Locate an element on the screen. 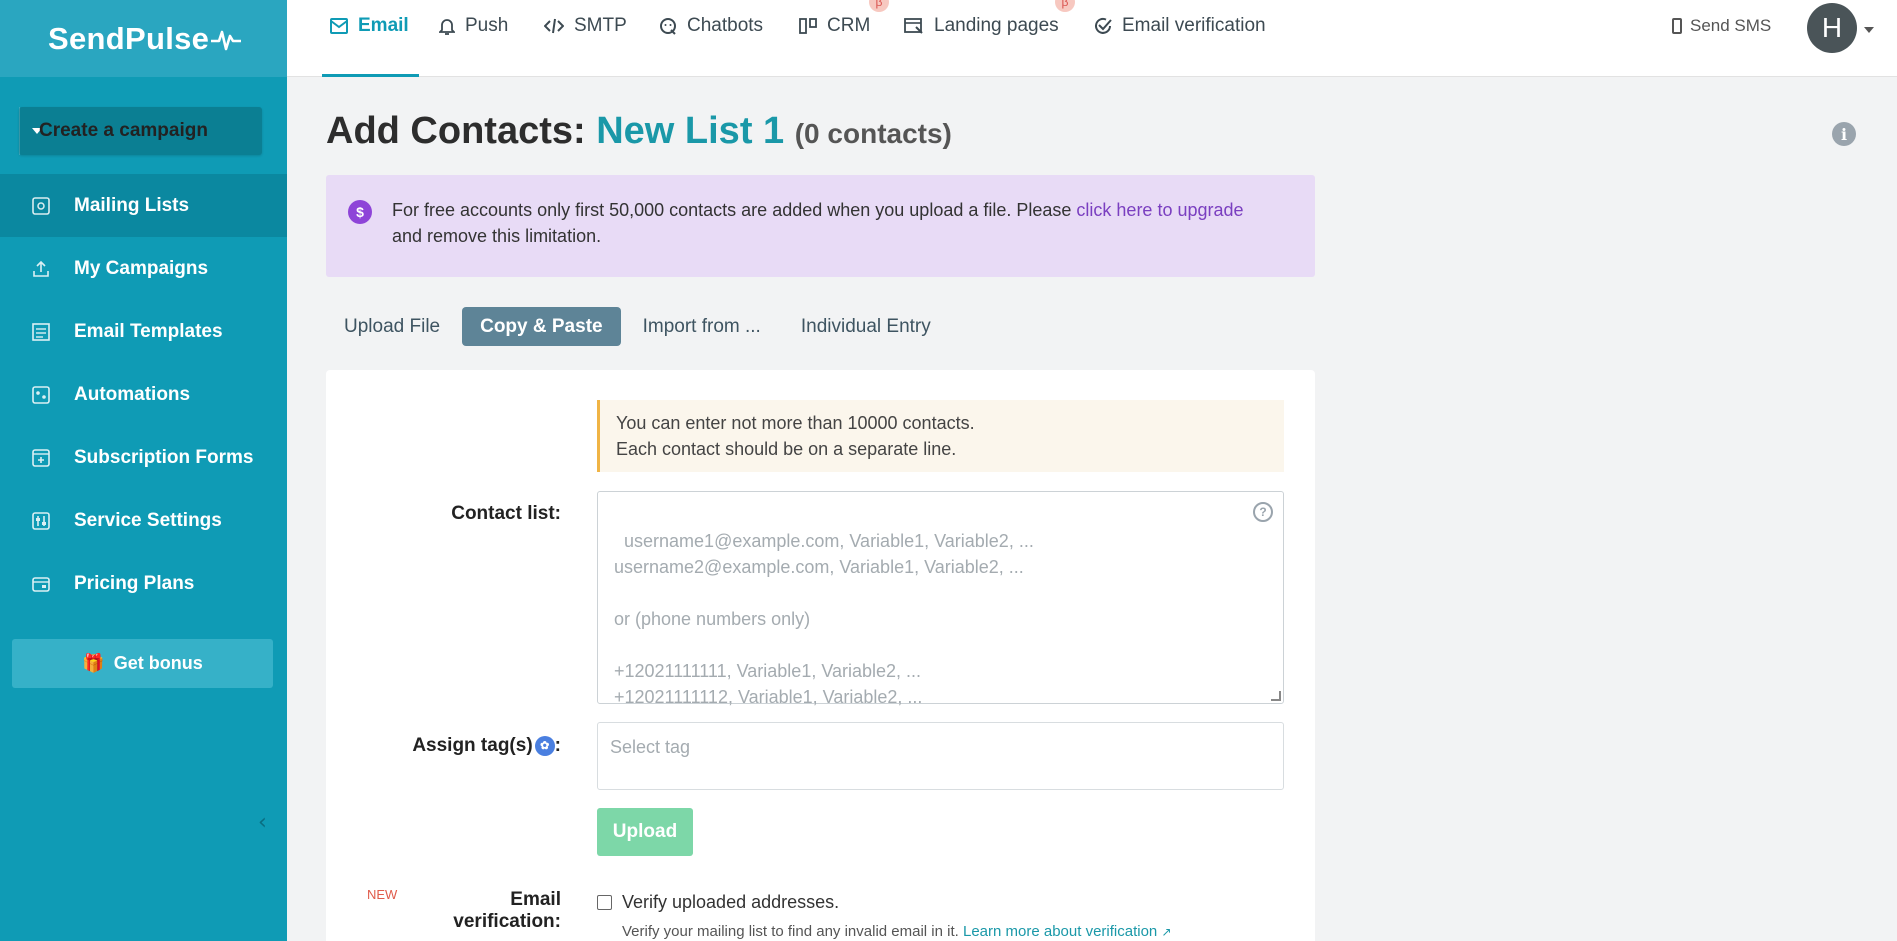 The width and height of the screenshot is (1897, 941). chatbot-icon is located at coordinates (668, 26).